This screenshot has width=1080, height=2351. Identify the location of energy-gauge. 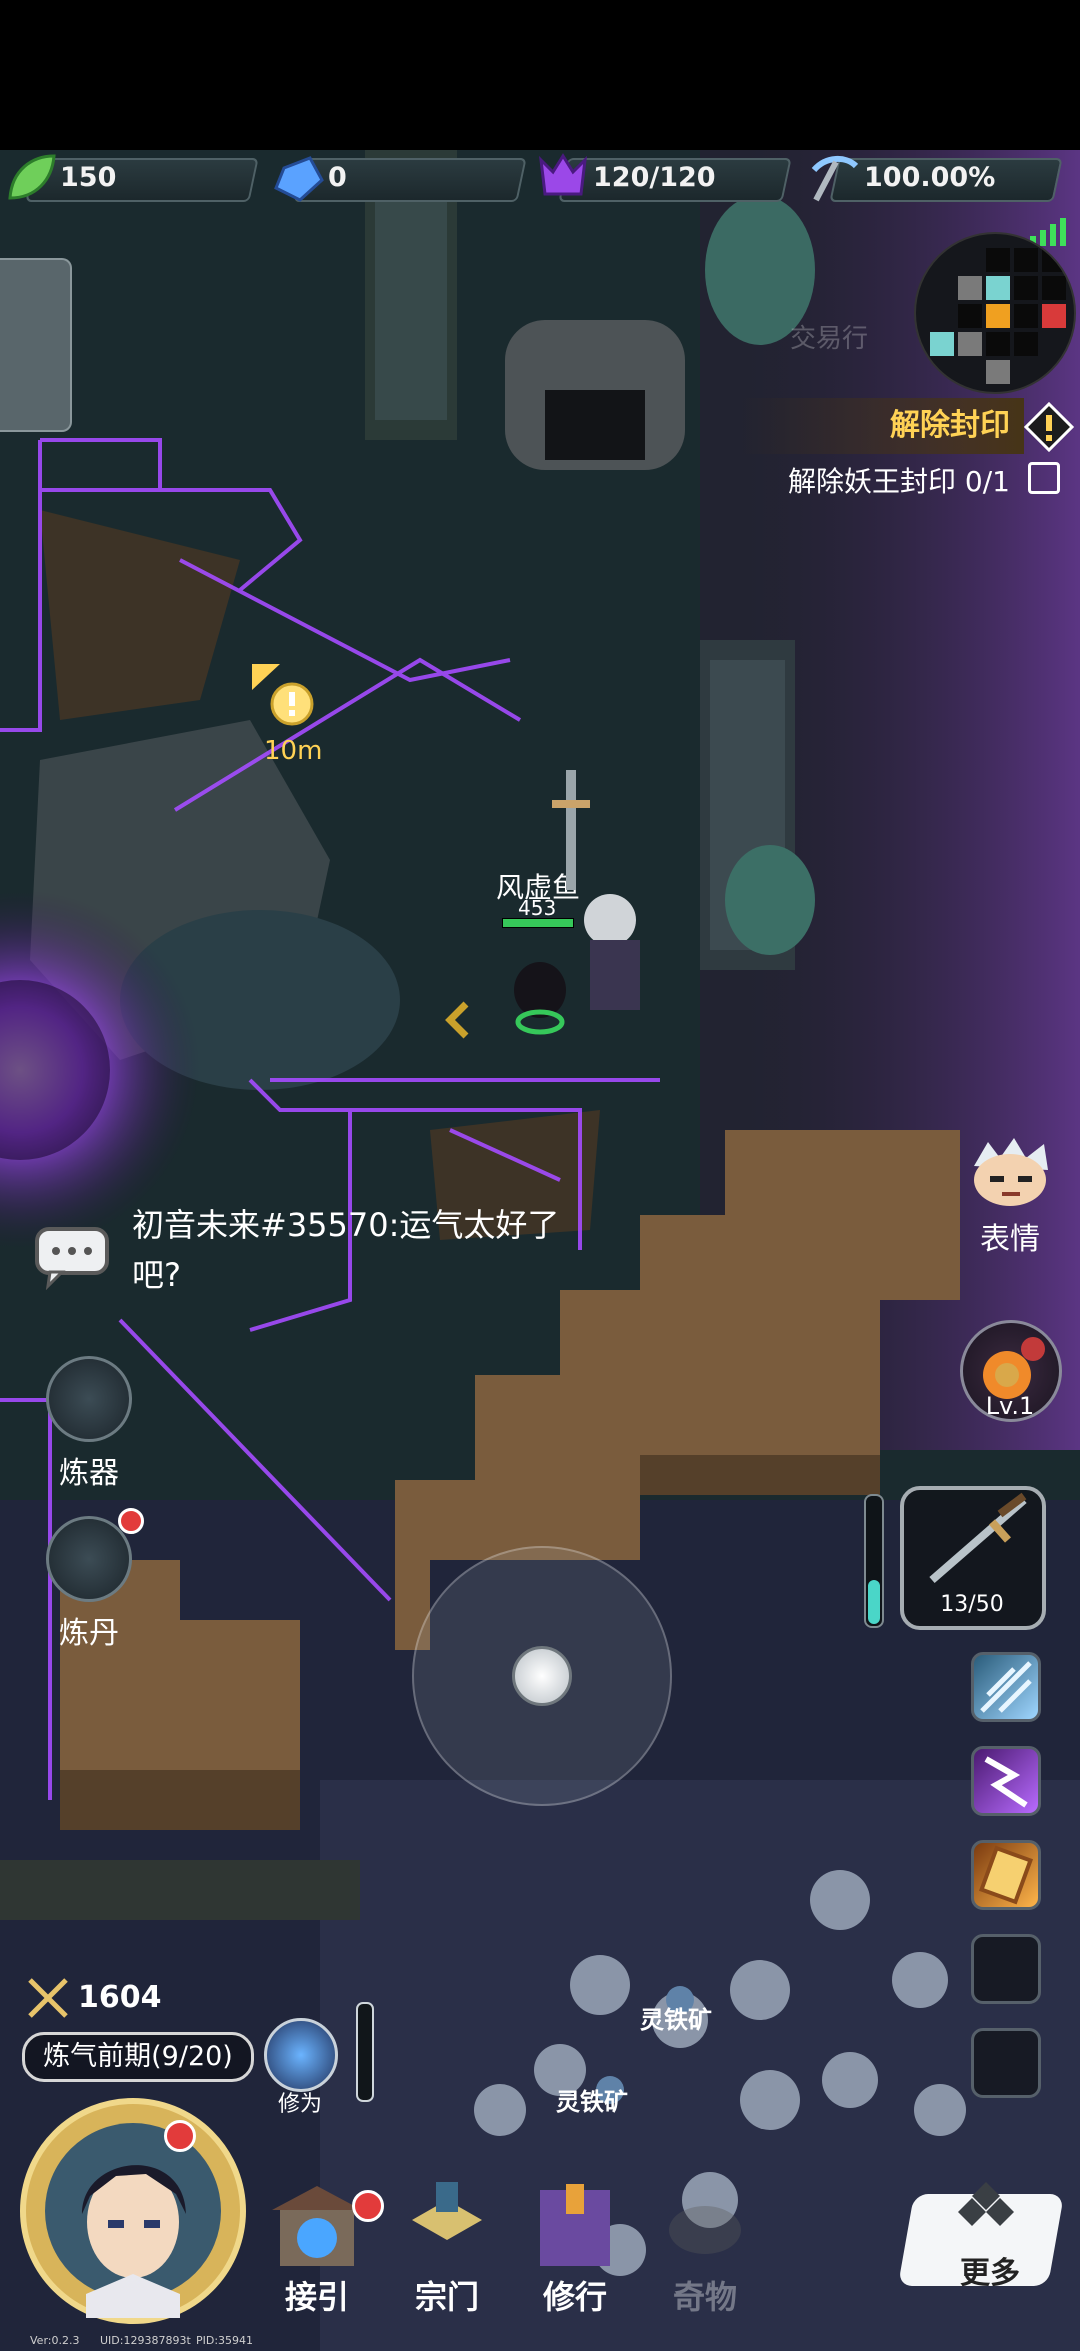
(874, 1561).